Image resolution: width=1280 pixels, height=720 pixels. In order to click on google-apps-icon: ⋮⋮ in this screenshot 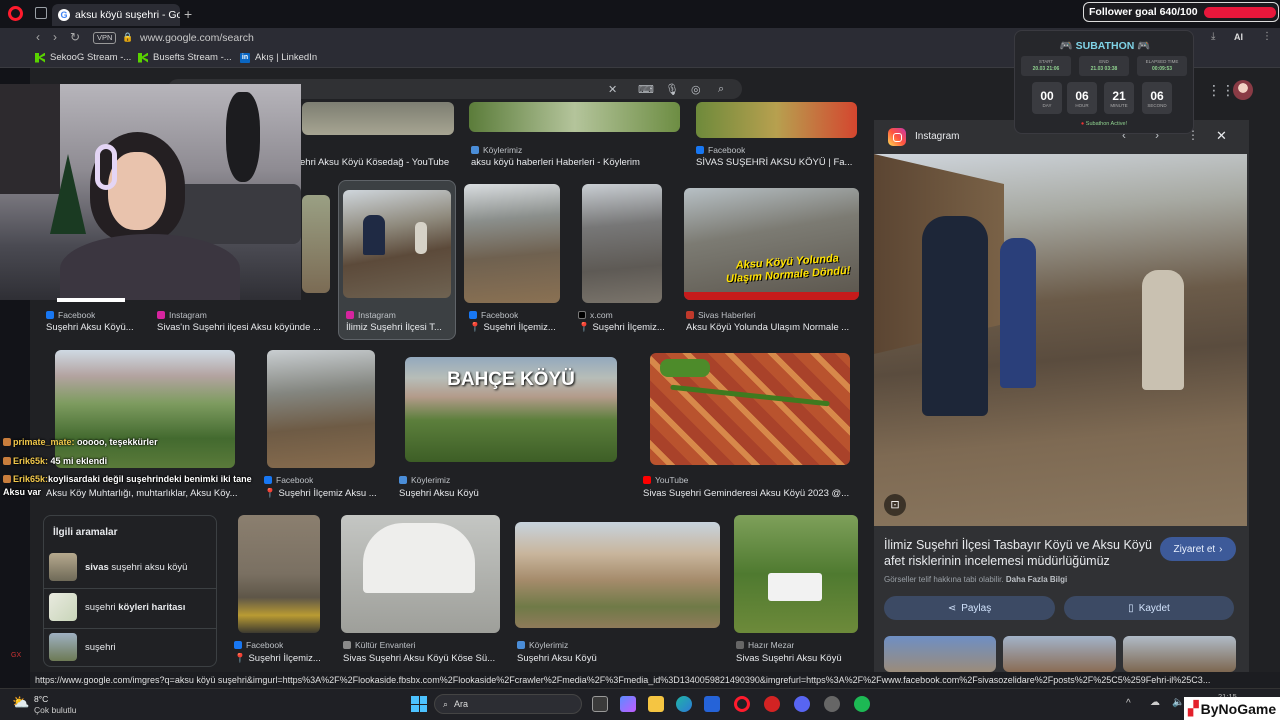, I will do `click(1221, 90)`.